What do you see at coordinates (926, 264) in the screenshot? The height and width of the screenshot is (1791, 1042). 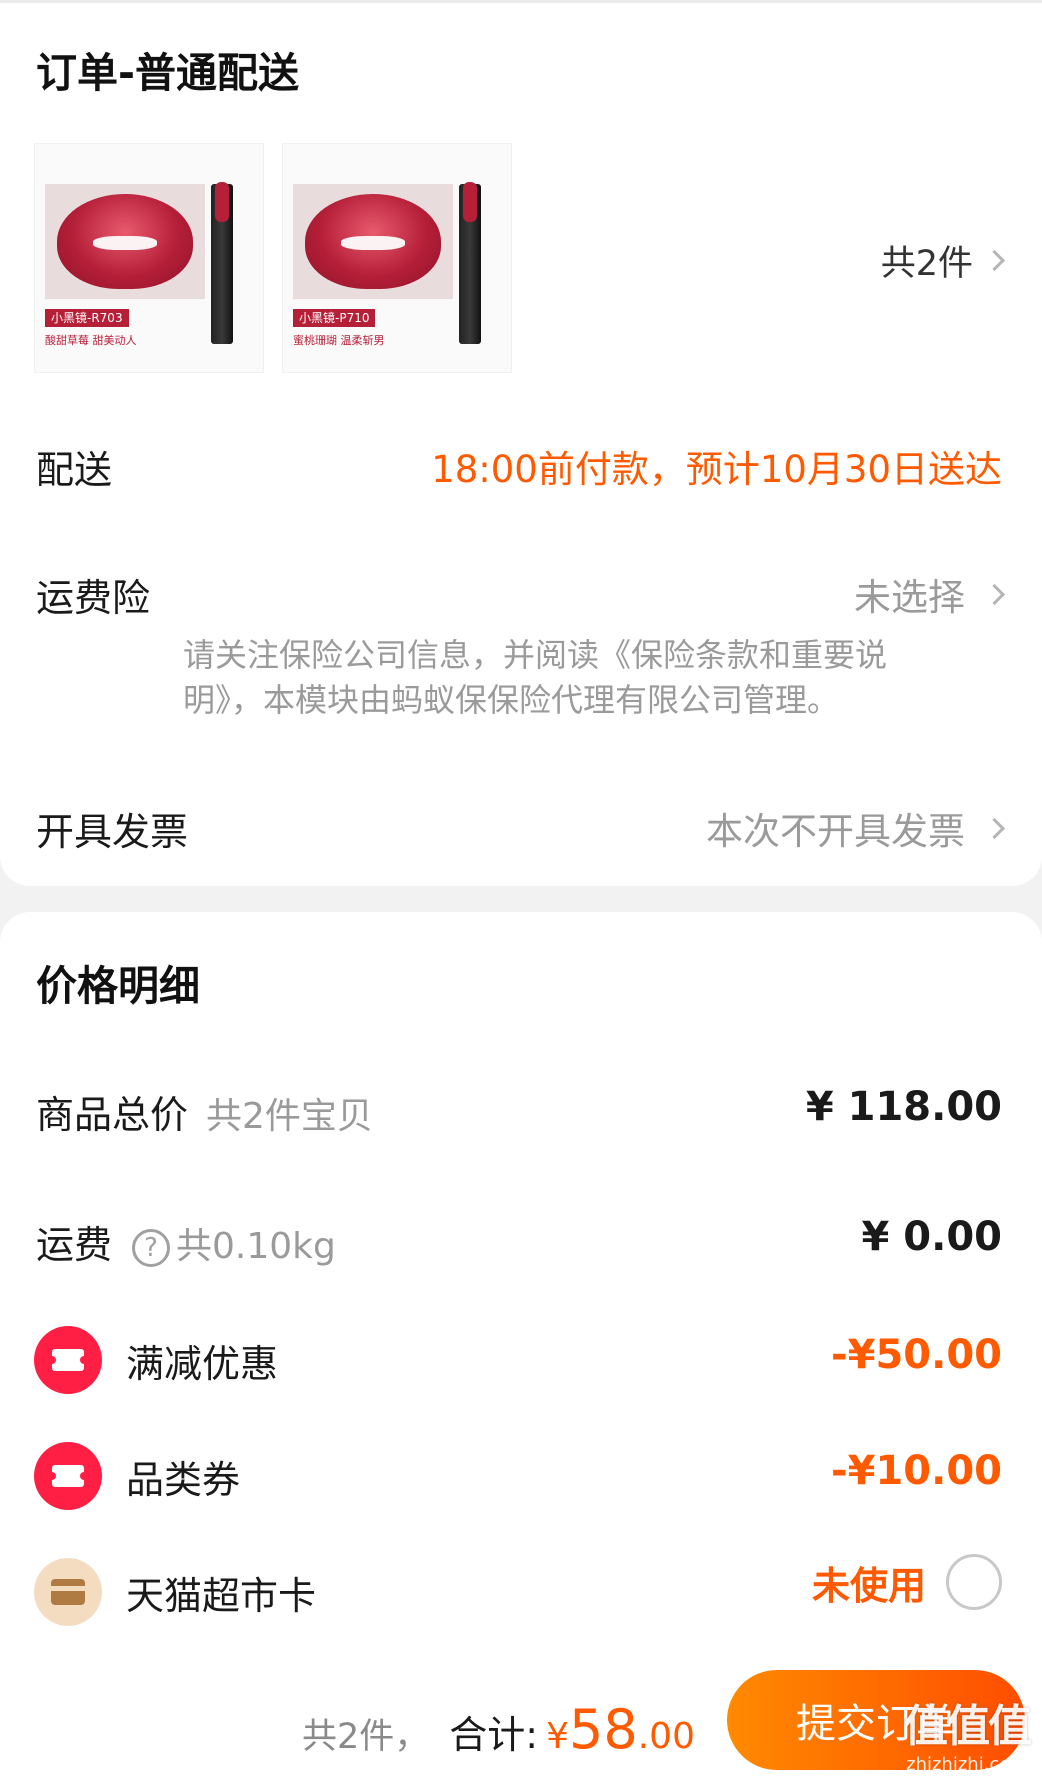 I see `item-count-label: 共2件` at bounding box center [926, 264].